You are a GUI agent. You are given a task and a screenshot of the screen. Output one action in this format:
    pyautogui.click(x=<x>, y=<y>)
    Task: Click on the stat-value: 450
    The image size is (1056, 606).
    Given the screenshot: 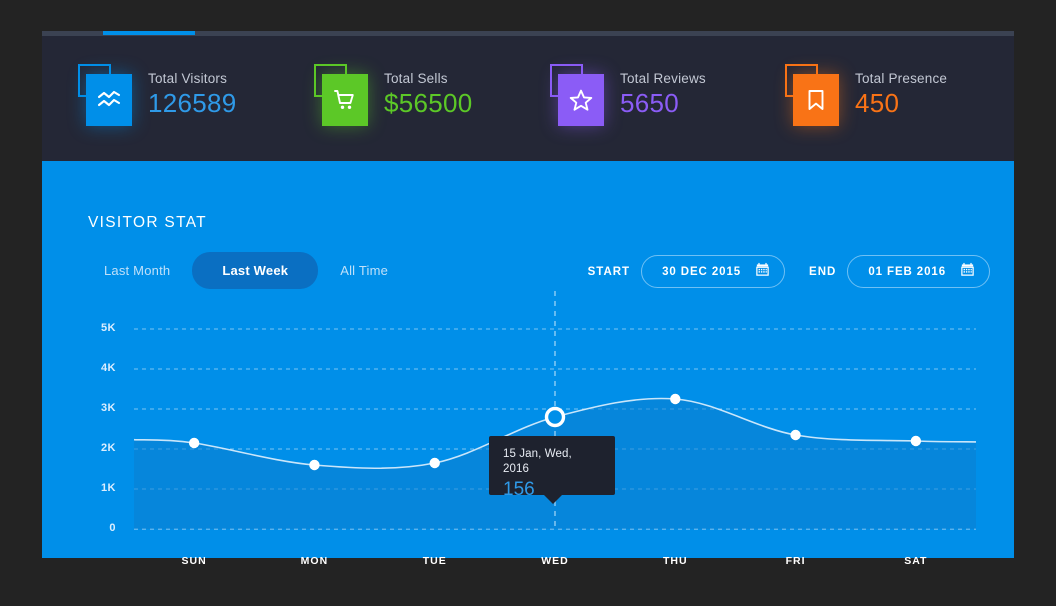 What is the action you would take?
    pyautogui.click(x=877, y=103)
    